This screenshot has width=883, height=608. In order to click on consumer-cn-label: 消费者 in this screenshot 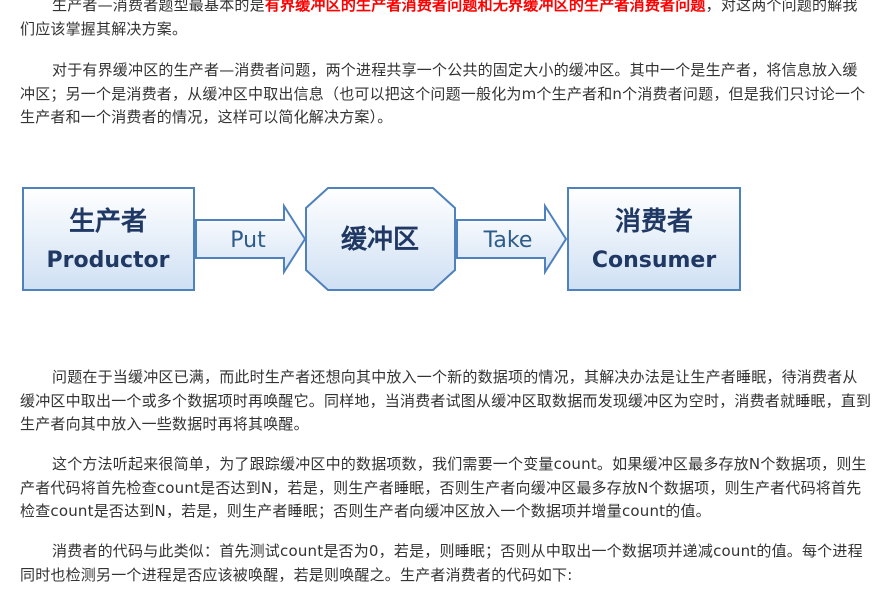, I will do `click(654, 222)`.